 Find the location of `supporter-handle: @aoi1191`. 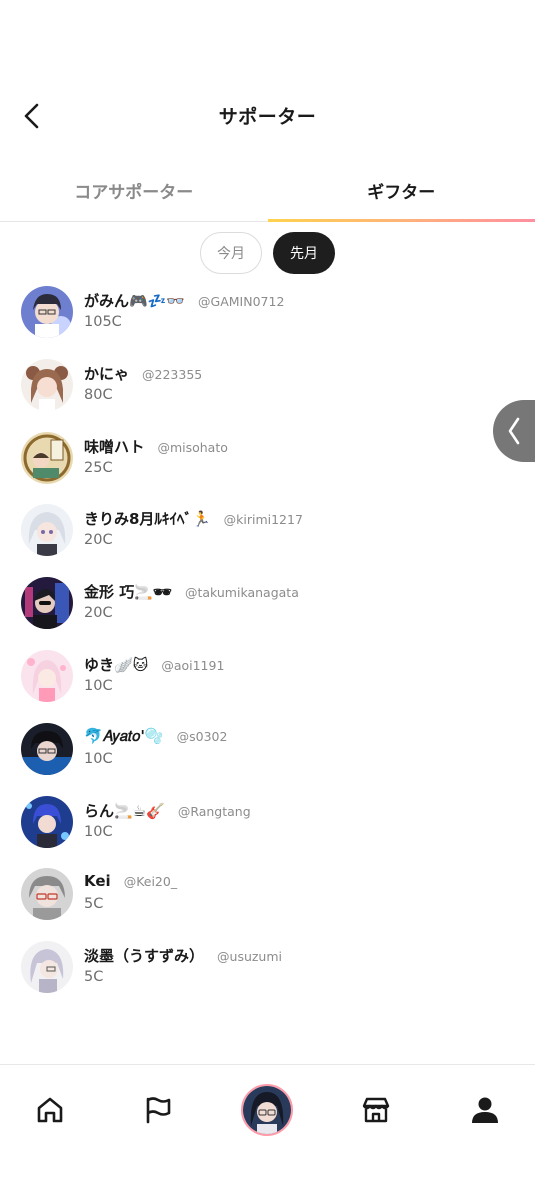

supporter-handle: @aoi1191 is located at coordinates (193, 665).